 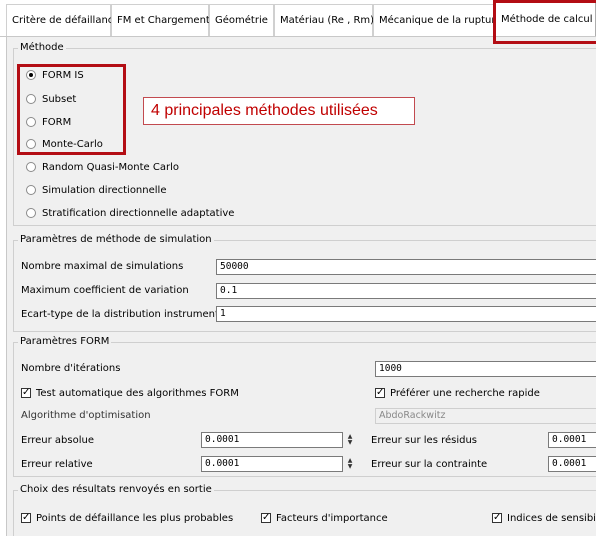 I want to click on checkbox-label: Facteurs d'importance, so click(x=332, y=518).